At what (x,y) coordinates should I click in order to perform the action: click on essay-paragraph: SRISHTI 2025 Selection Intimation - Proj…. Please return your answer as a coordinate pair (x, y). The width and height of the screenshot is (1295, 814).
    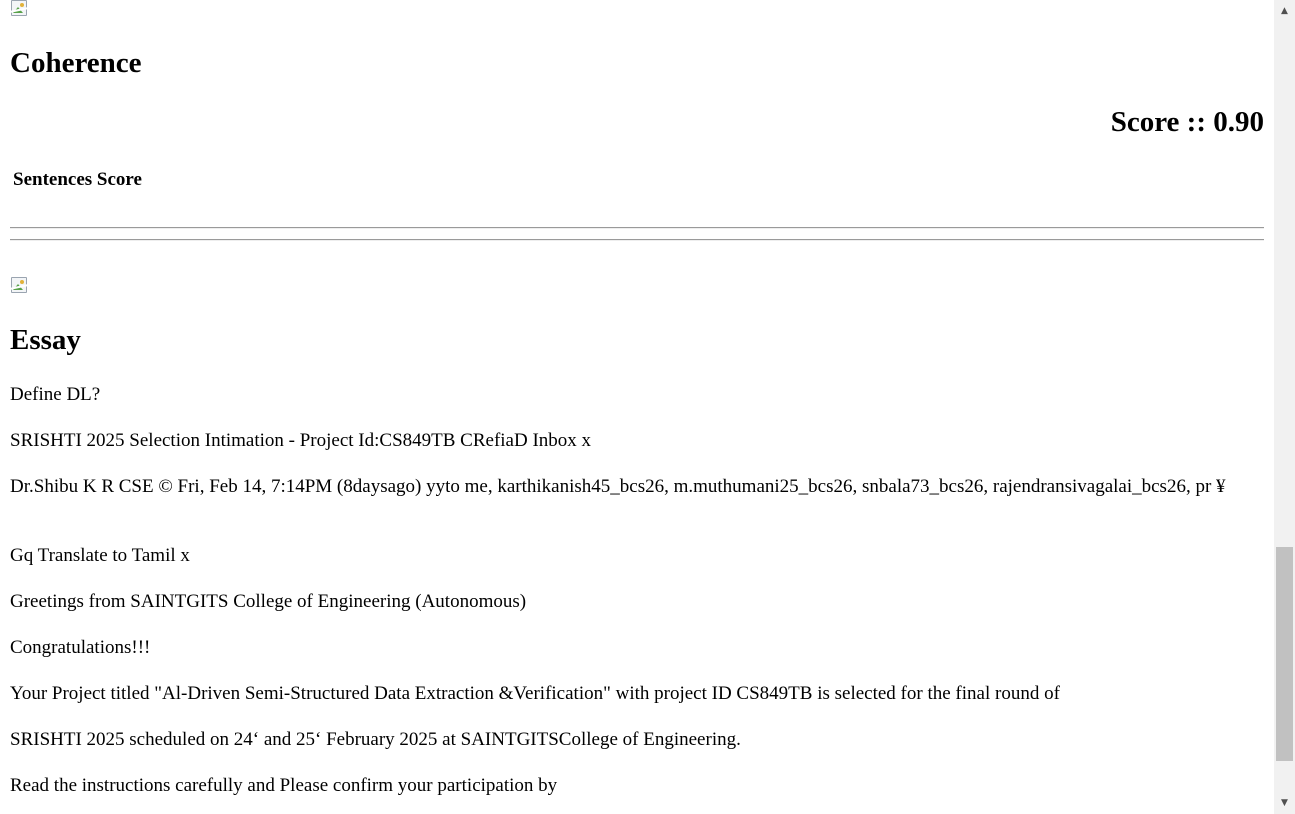
    Looking at the image, I should click on (301, 440).